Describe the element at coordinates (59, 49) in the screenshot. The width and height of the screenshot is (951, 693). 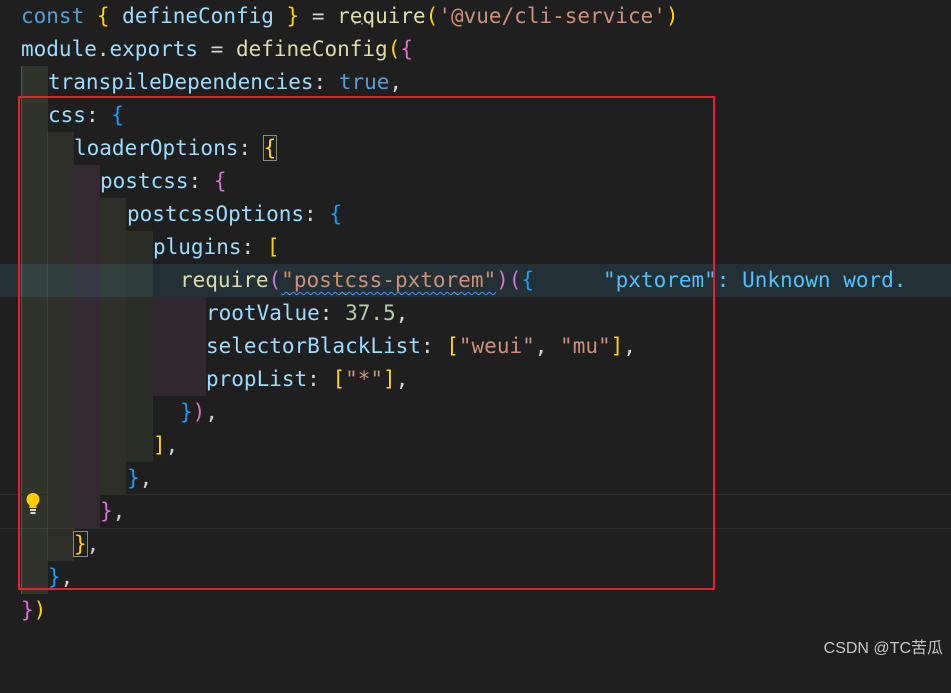
I see `token: module` at that location.